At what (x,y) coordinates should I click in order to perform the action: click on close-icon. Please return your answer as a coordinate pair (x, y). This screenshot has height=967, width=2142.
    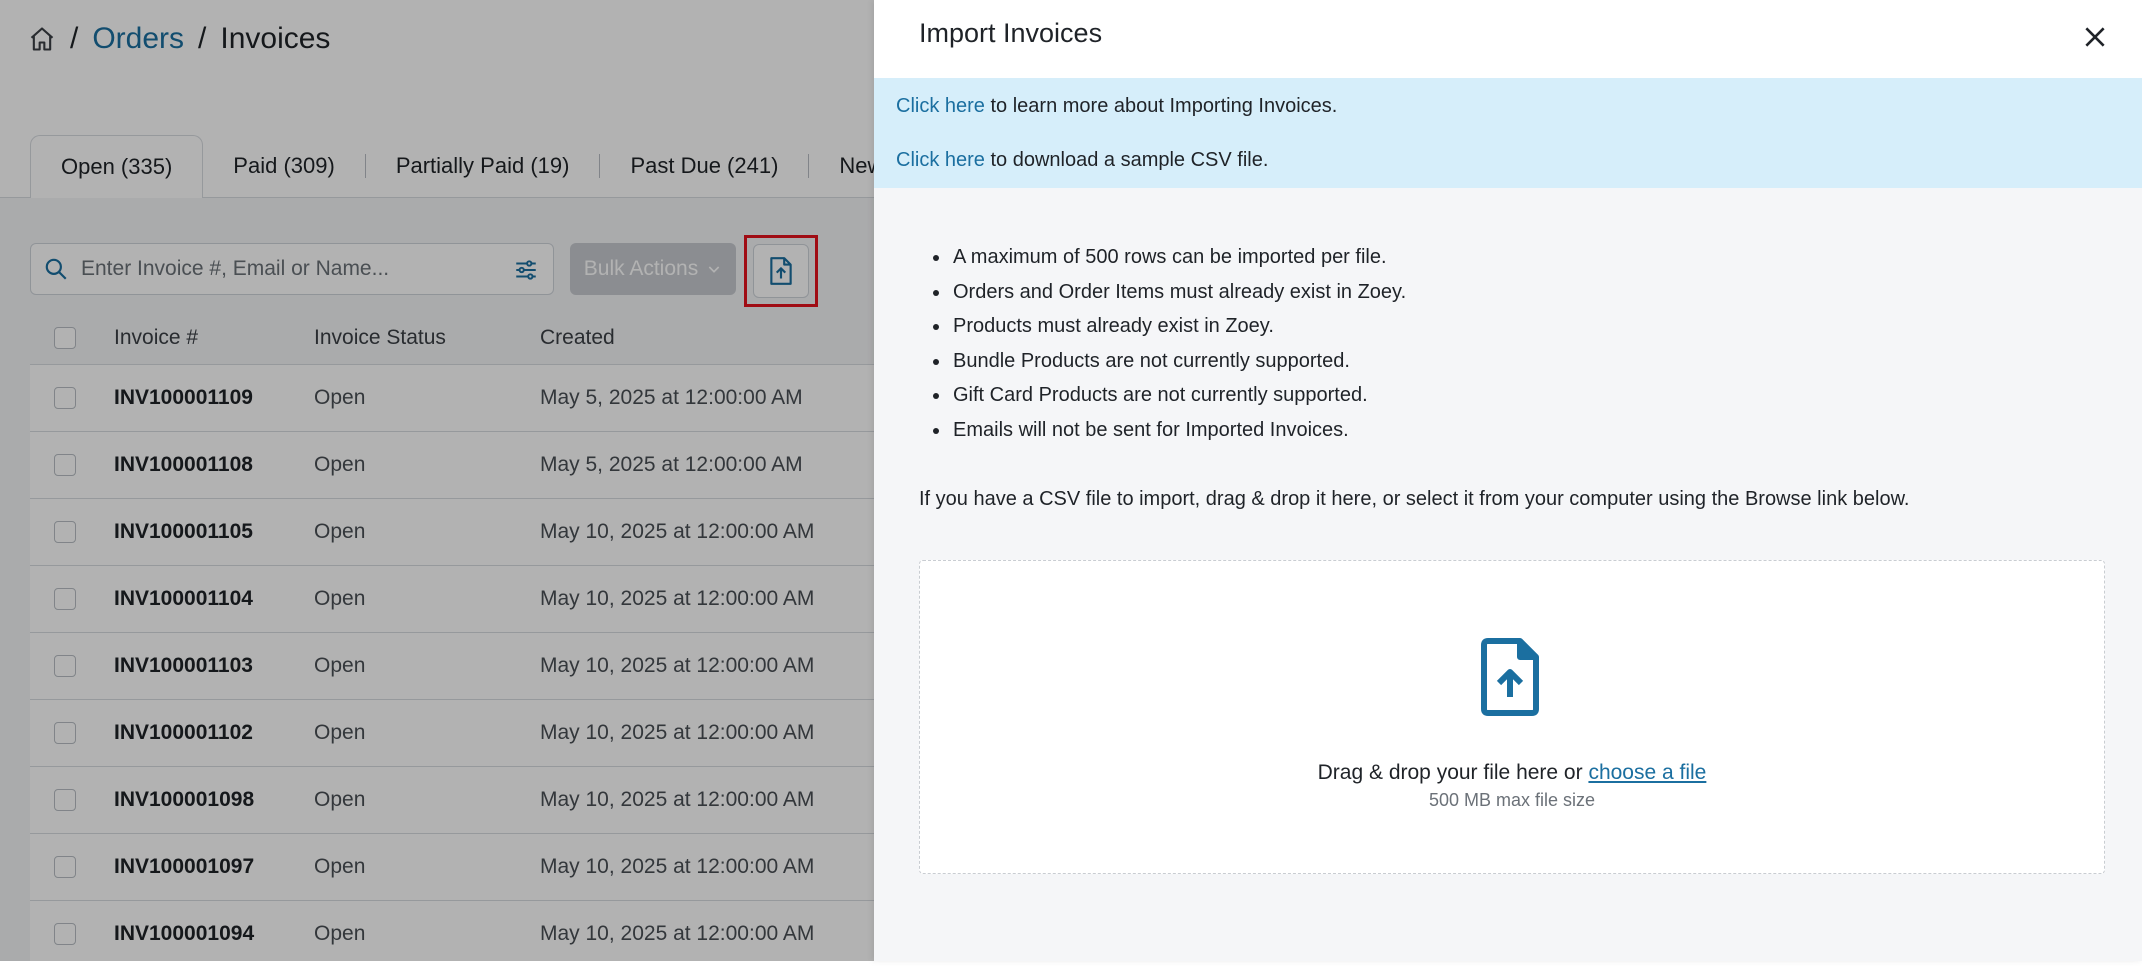
    Looking at the image, I should click on (2095, 37).